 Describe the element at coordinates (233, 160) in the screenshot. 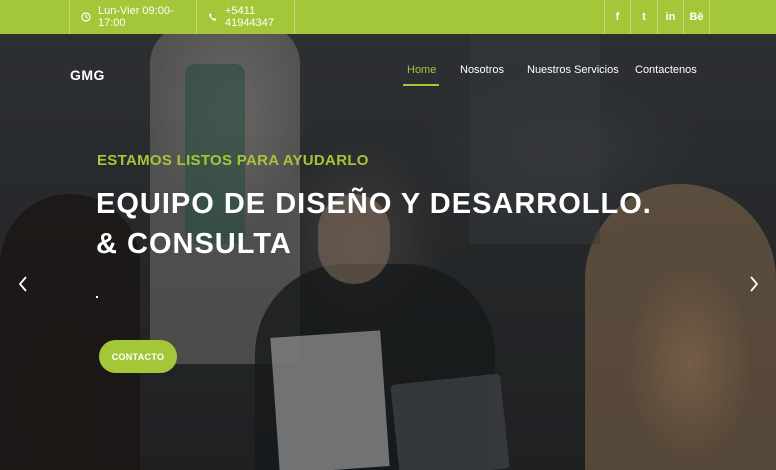

I see `hero-subtitle: ESTAMOS LISTOS PARA AYUDARLO` at that location.